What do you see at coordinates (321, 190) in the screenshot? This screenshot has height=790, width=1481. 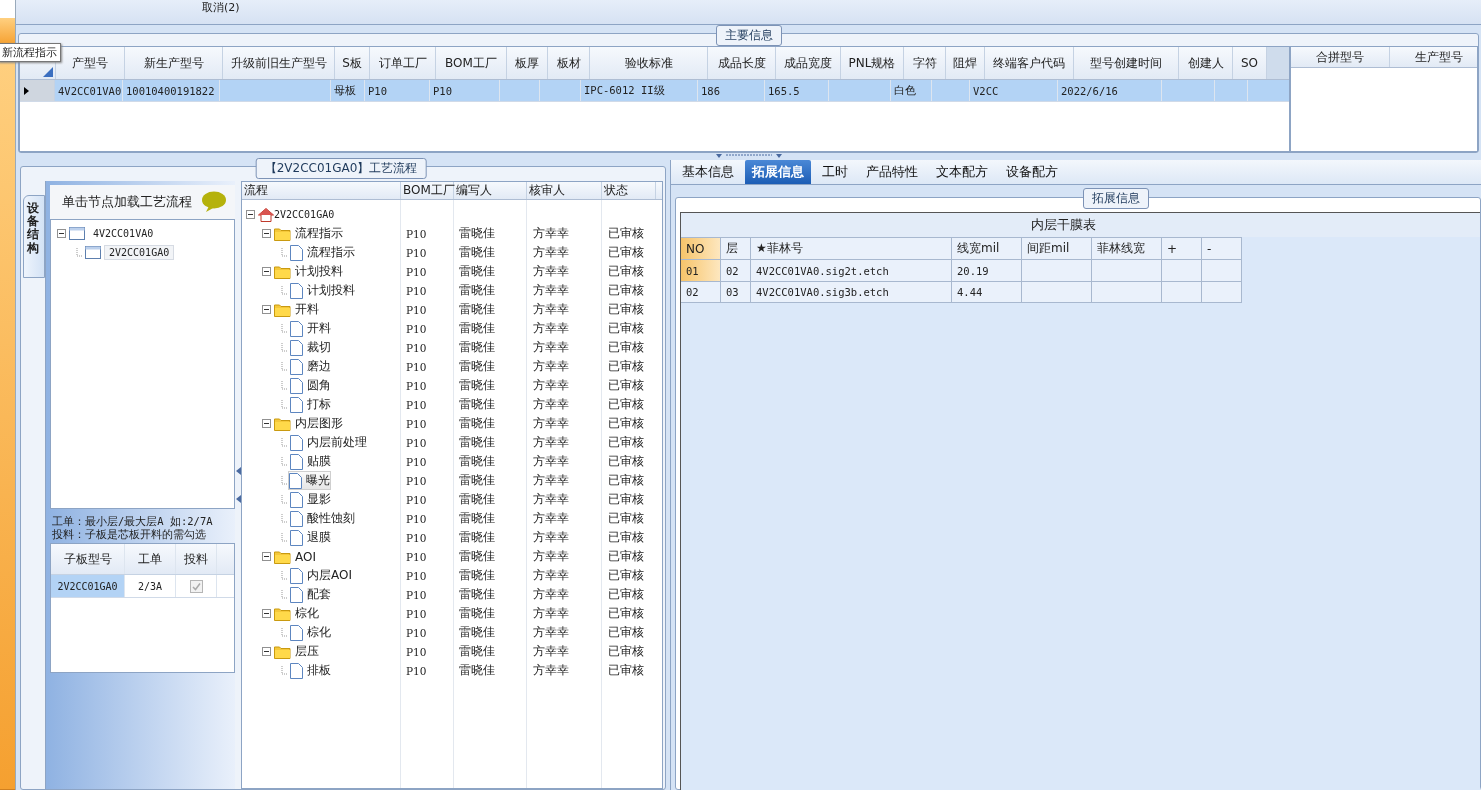 I see `column-header: 流程` at bounding box center [321, 190].